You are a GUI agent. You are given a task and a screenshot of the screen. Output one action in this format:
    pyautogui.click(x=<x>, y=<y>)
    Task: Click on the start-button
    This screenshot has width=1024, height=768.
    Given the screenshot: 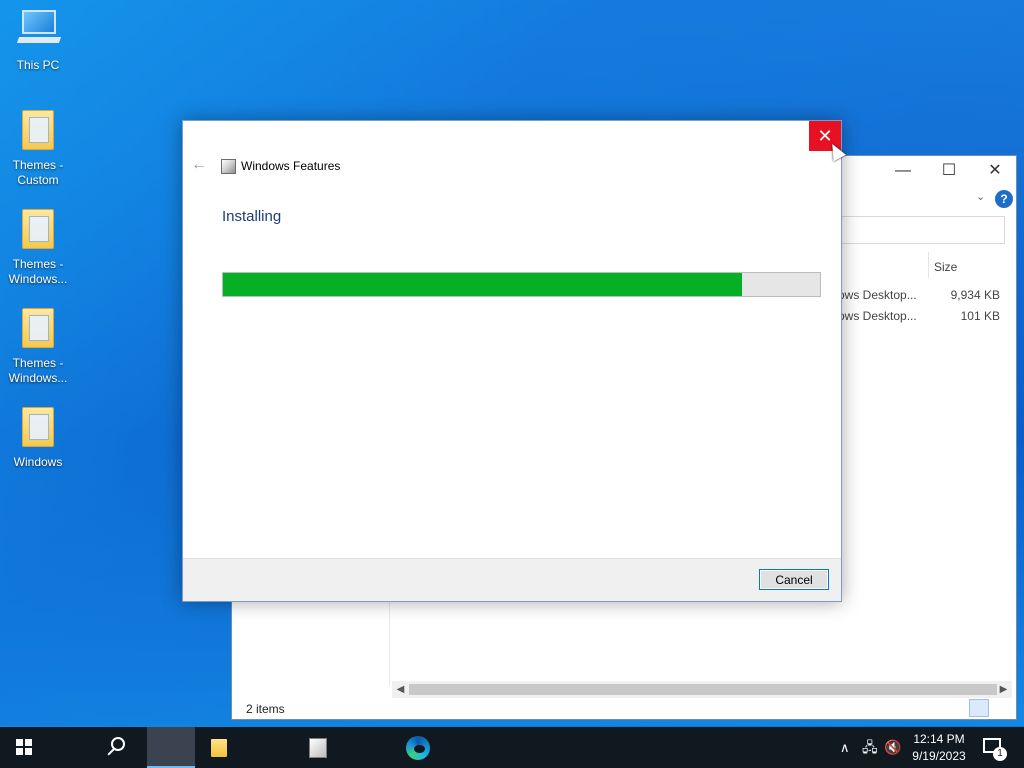 What is the action you would take?
    pyautogui.click(x=24, y=747)
    